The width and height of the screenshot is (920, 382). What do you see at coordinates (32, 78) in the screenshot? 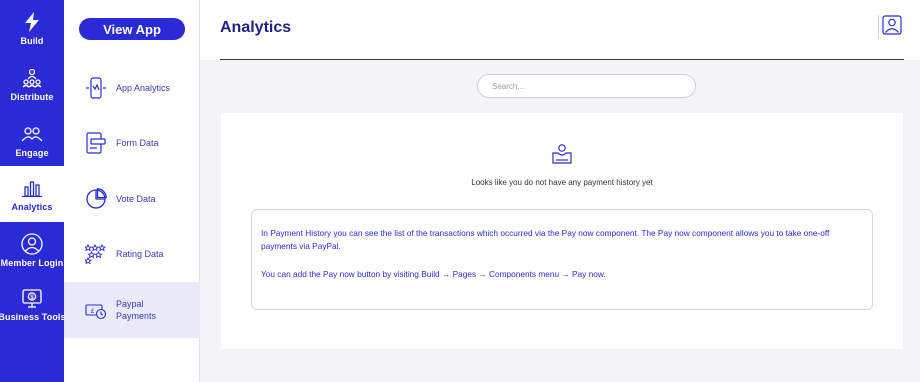
I see `distribute-icon` at bounding box center [32, 78].